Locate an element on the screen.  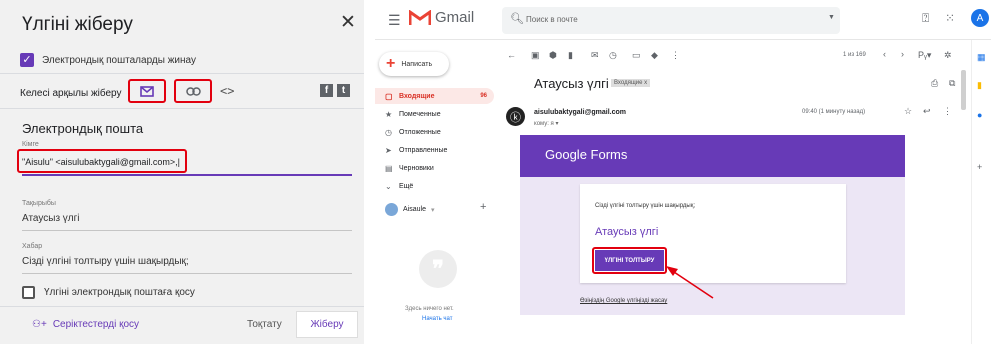
collect-emails-row: ✓ Электрондық пошталарды жинау is located at coordinates (108, 60).